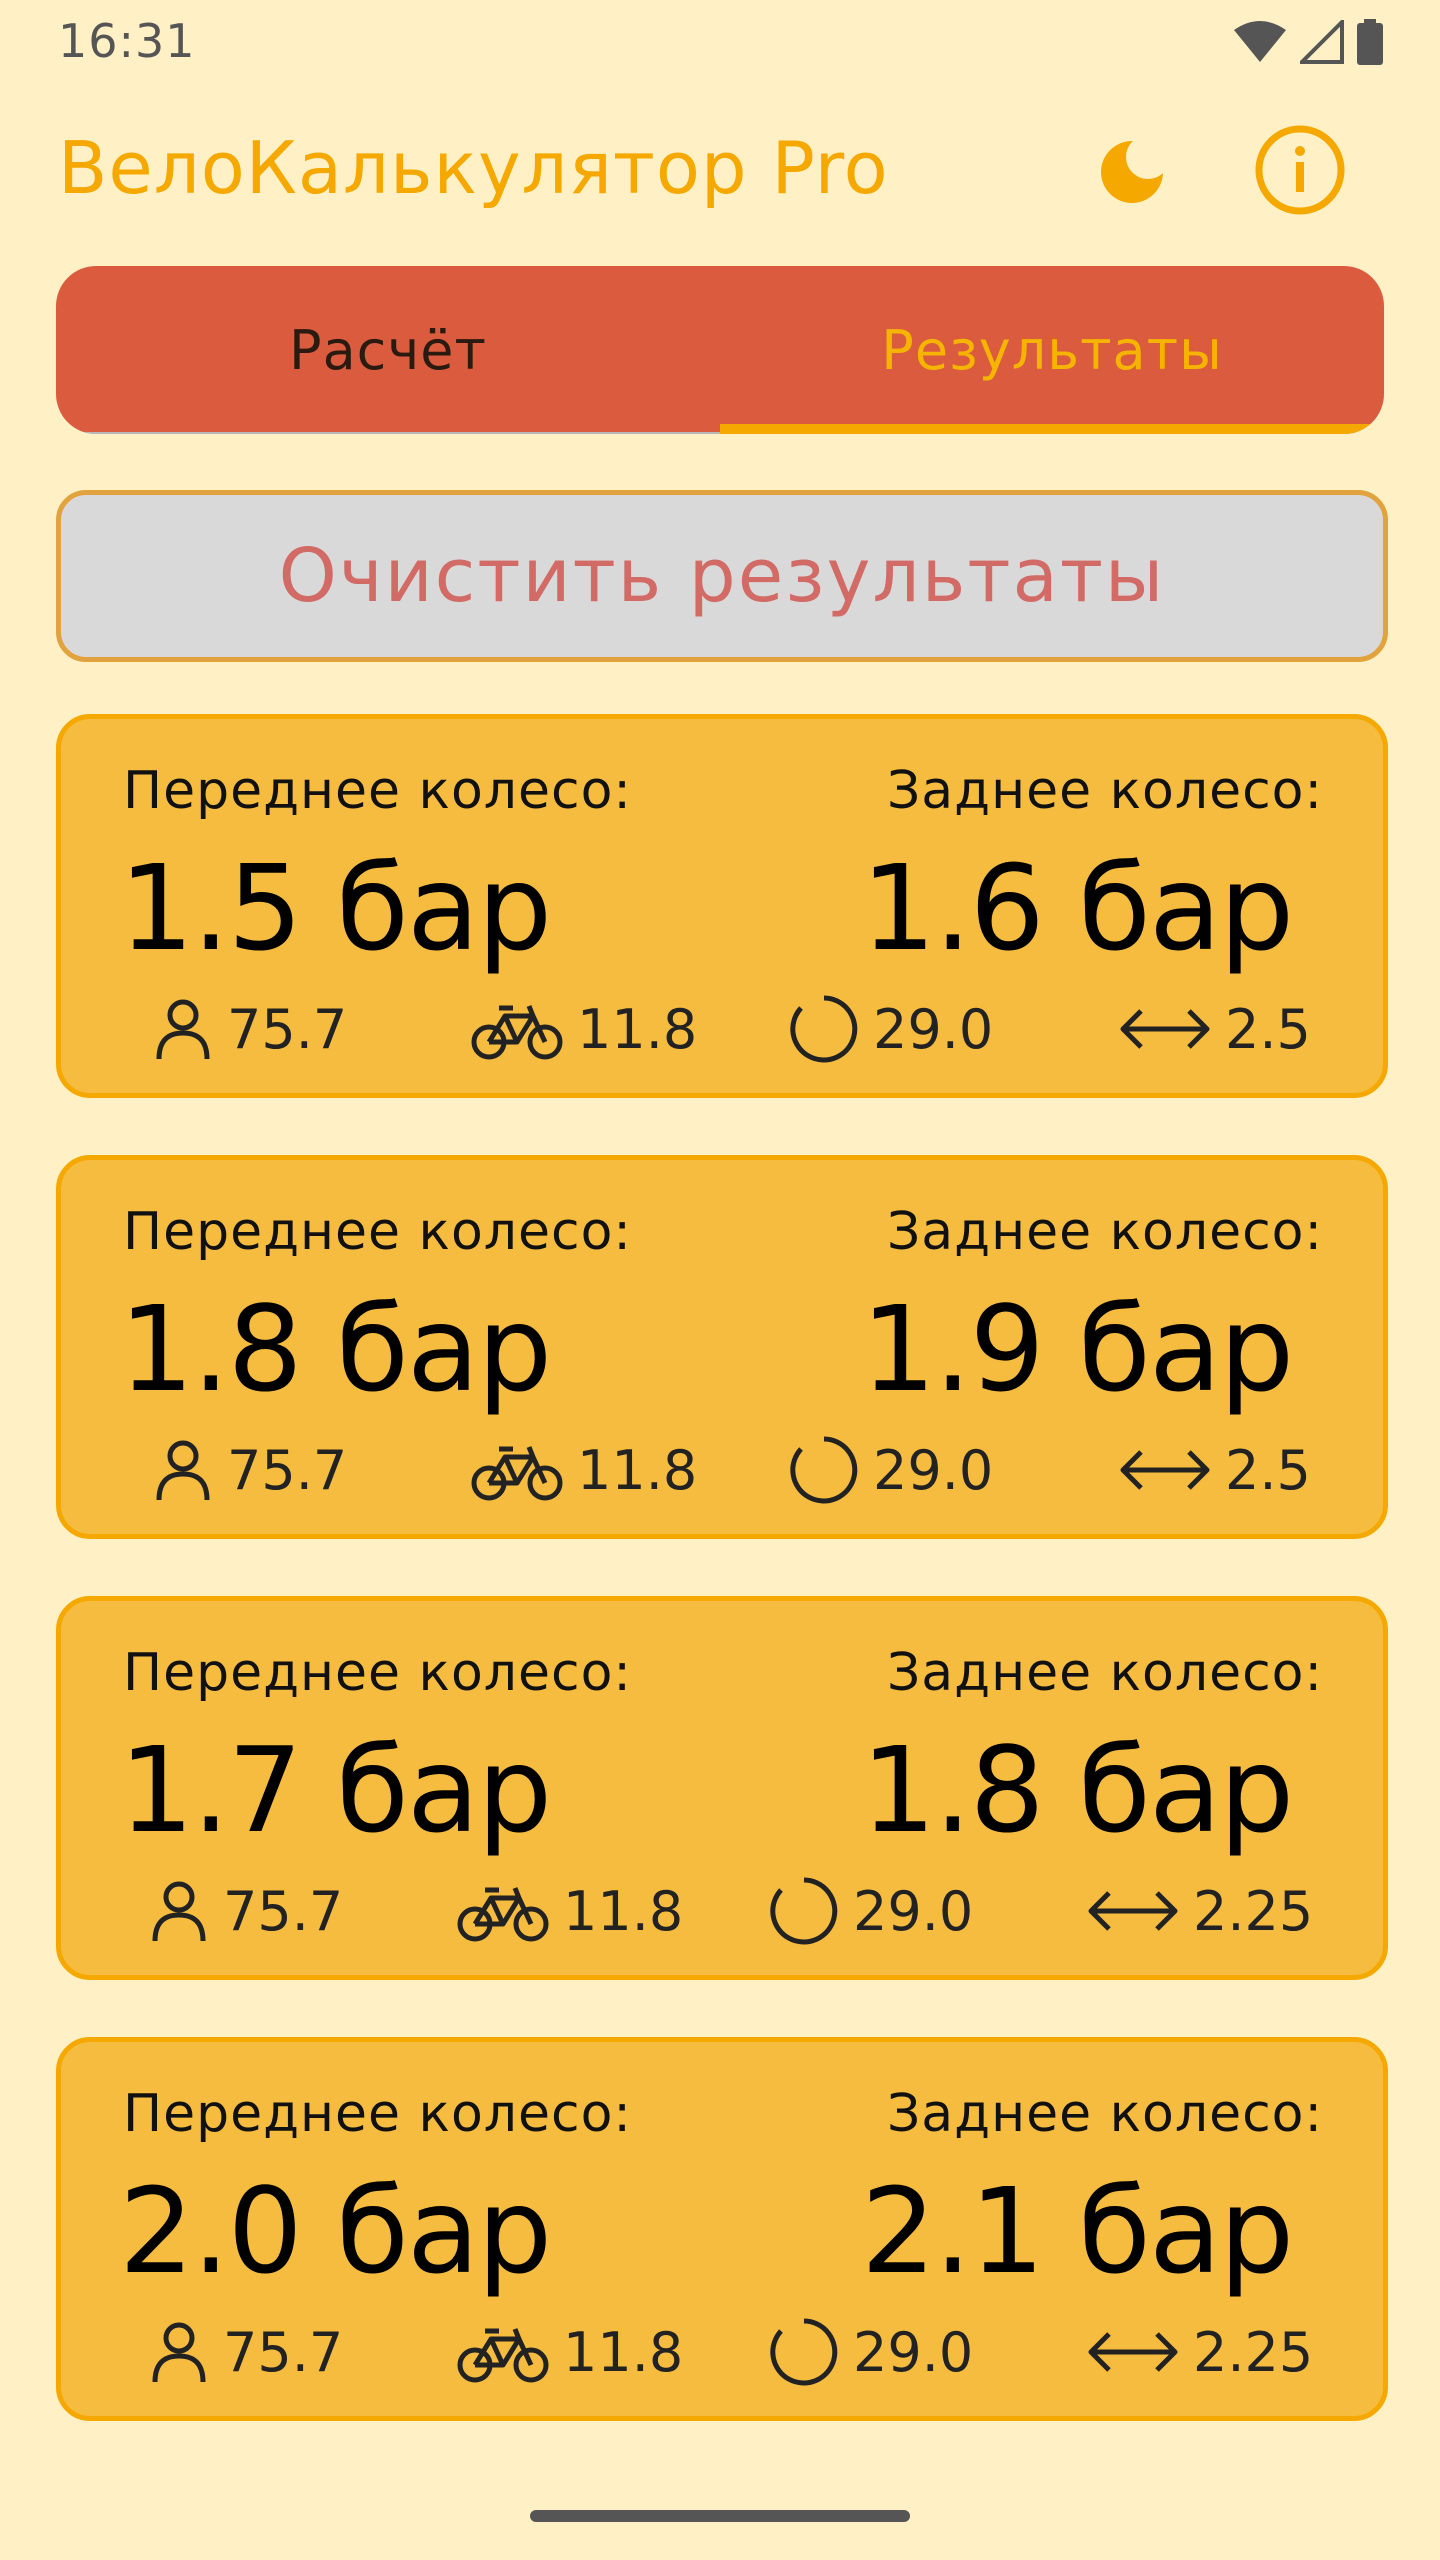 This screenshot has height=2560, width=1440. I want to click on wifi-icon, so click(1260, 41).